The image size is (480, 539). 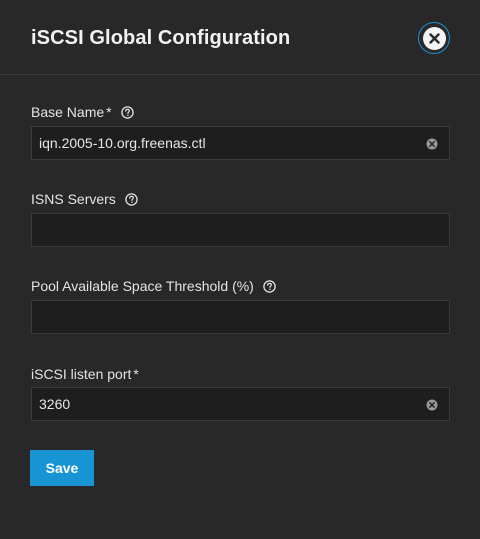 I want to click on pool-threshold-label-text: Pool Available Space Threshold (%), so click(x=142, y=286).